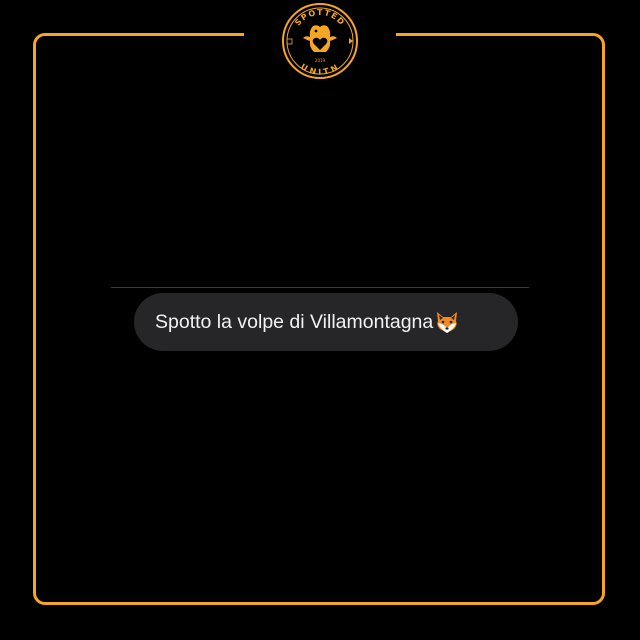  What do you see at coordinates (320, 287) in the screenshot?
I see `divider-line` at bounding box center [320, 287].